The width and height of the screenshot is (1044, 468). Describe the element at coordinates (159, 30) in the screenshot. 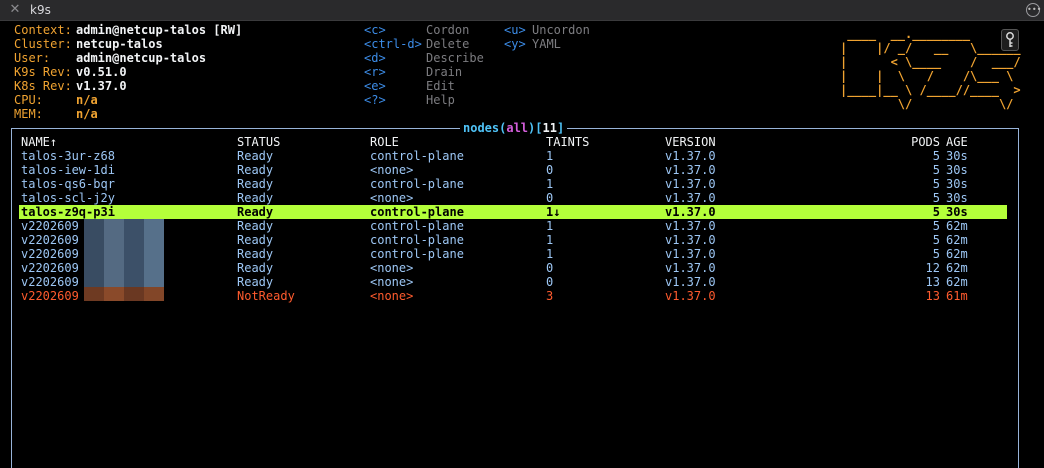

I see `info-value: admin@netcup-talos [RW]` at that location.